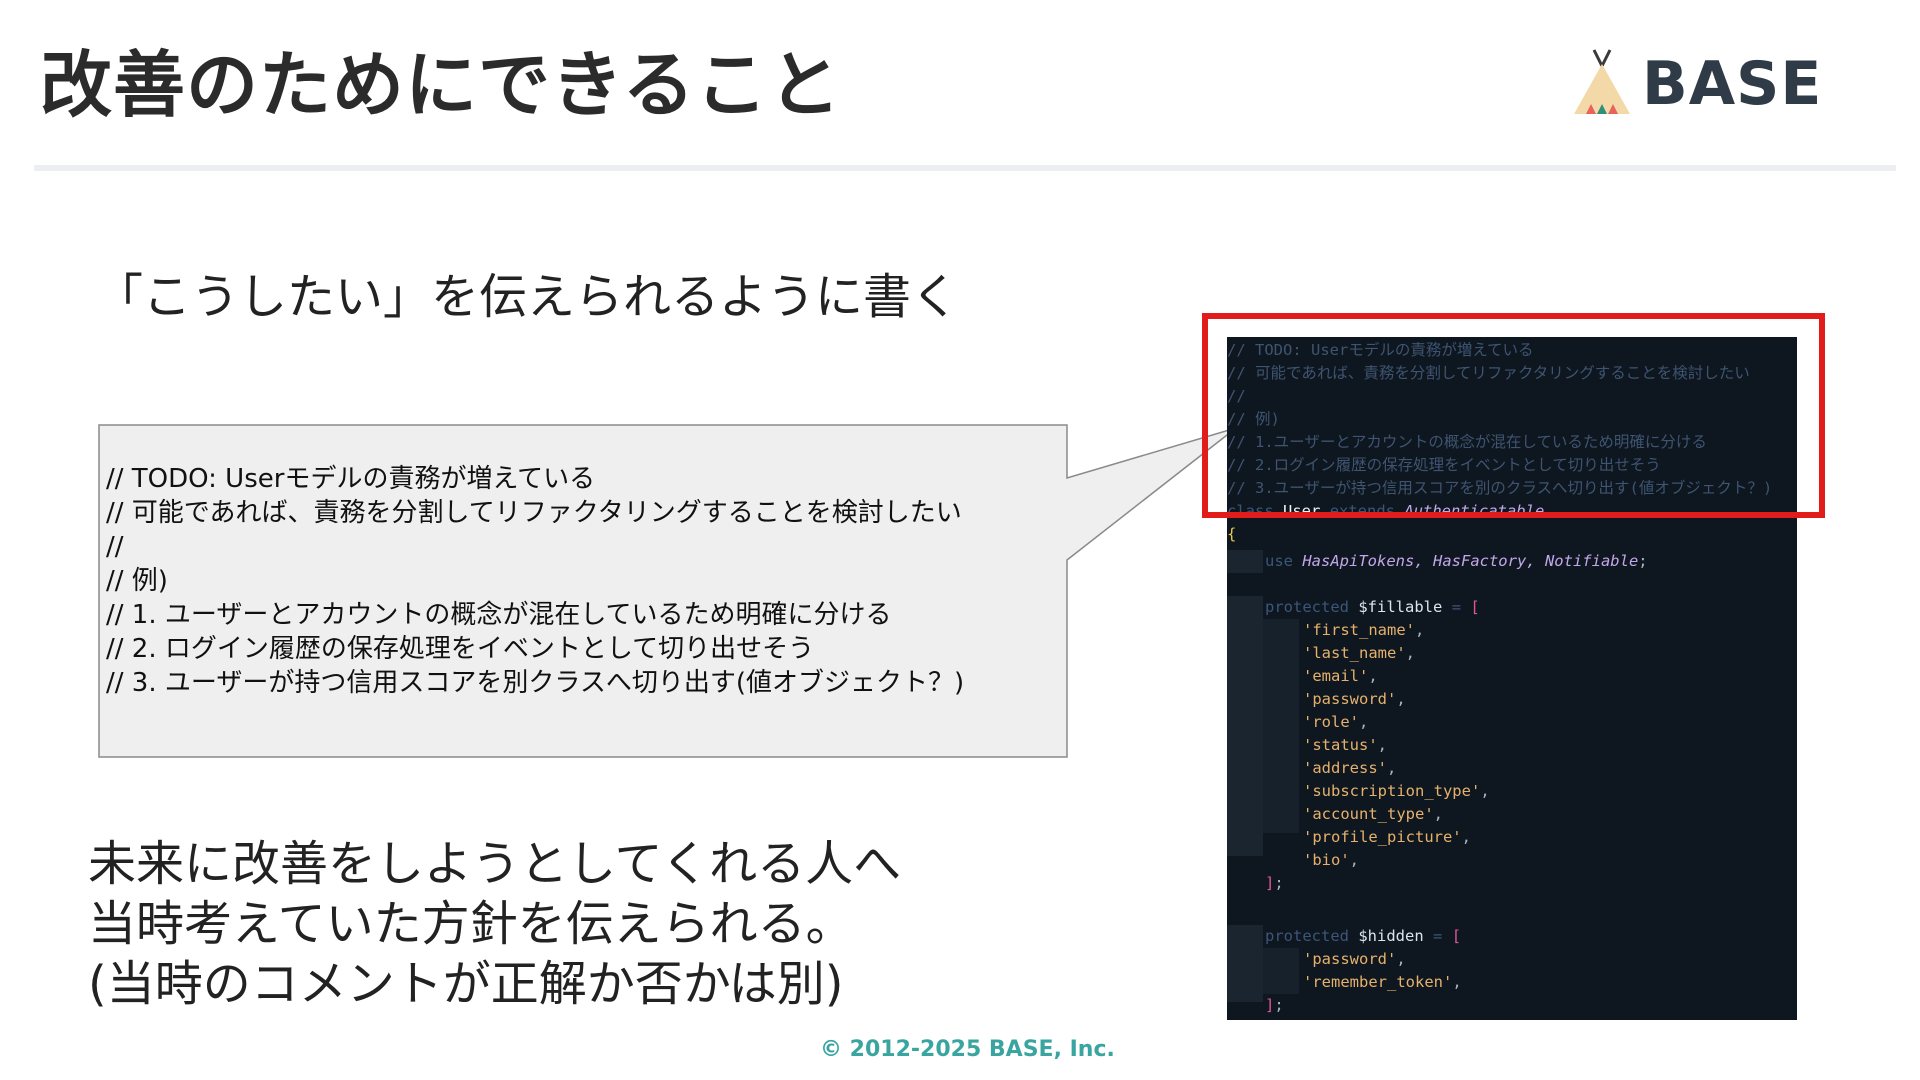 The image size is (1920, 1080). I want to click on fillable-item: 'account_type',, so click(1373, 814).